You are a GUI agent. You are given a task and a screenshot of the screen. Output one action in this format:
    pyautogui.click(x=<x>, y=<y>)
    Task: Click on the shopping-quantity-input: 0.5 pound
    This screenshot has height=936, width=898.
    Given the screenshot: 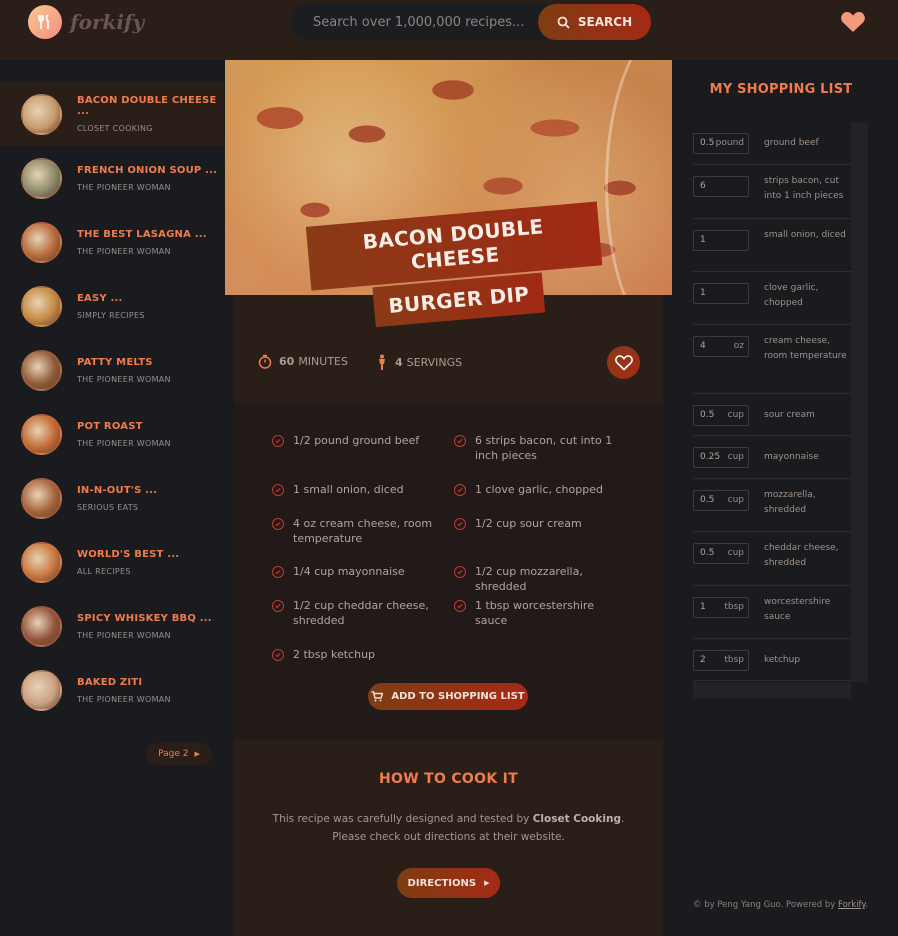 What is the action you would take?
    pyautogui.click(x=721, y=143)
    